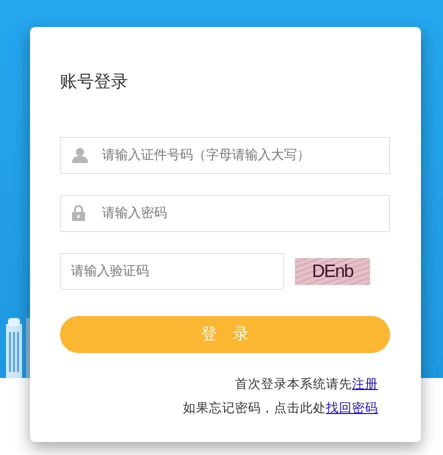 The image size is (443, 455). I want to click on captcha-image: DEnb, so click(332, 271).